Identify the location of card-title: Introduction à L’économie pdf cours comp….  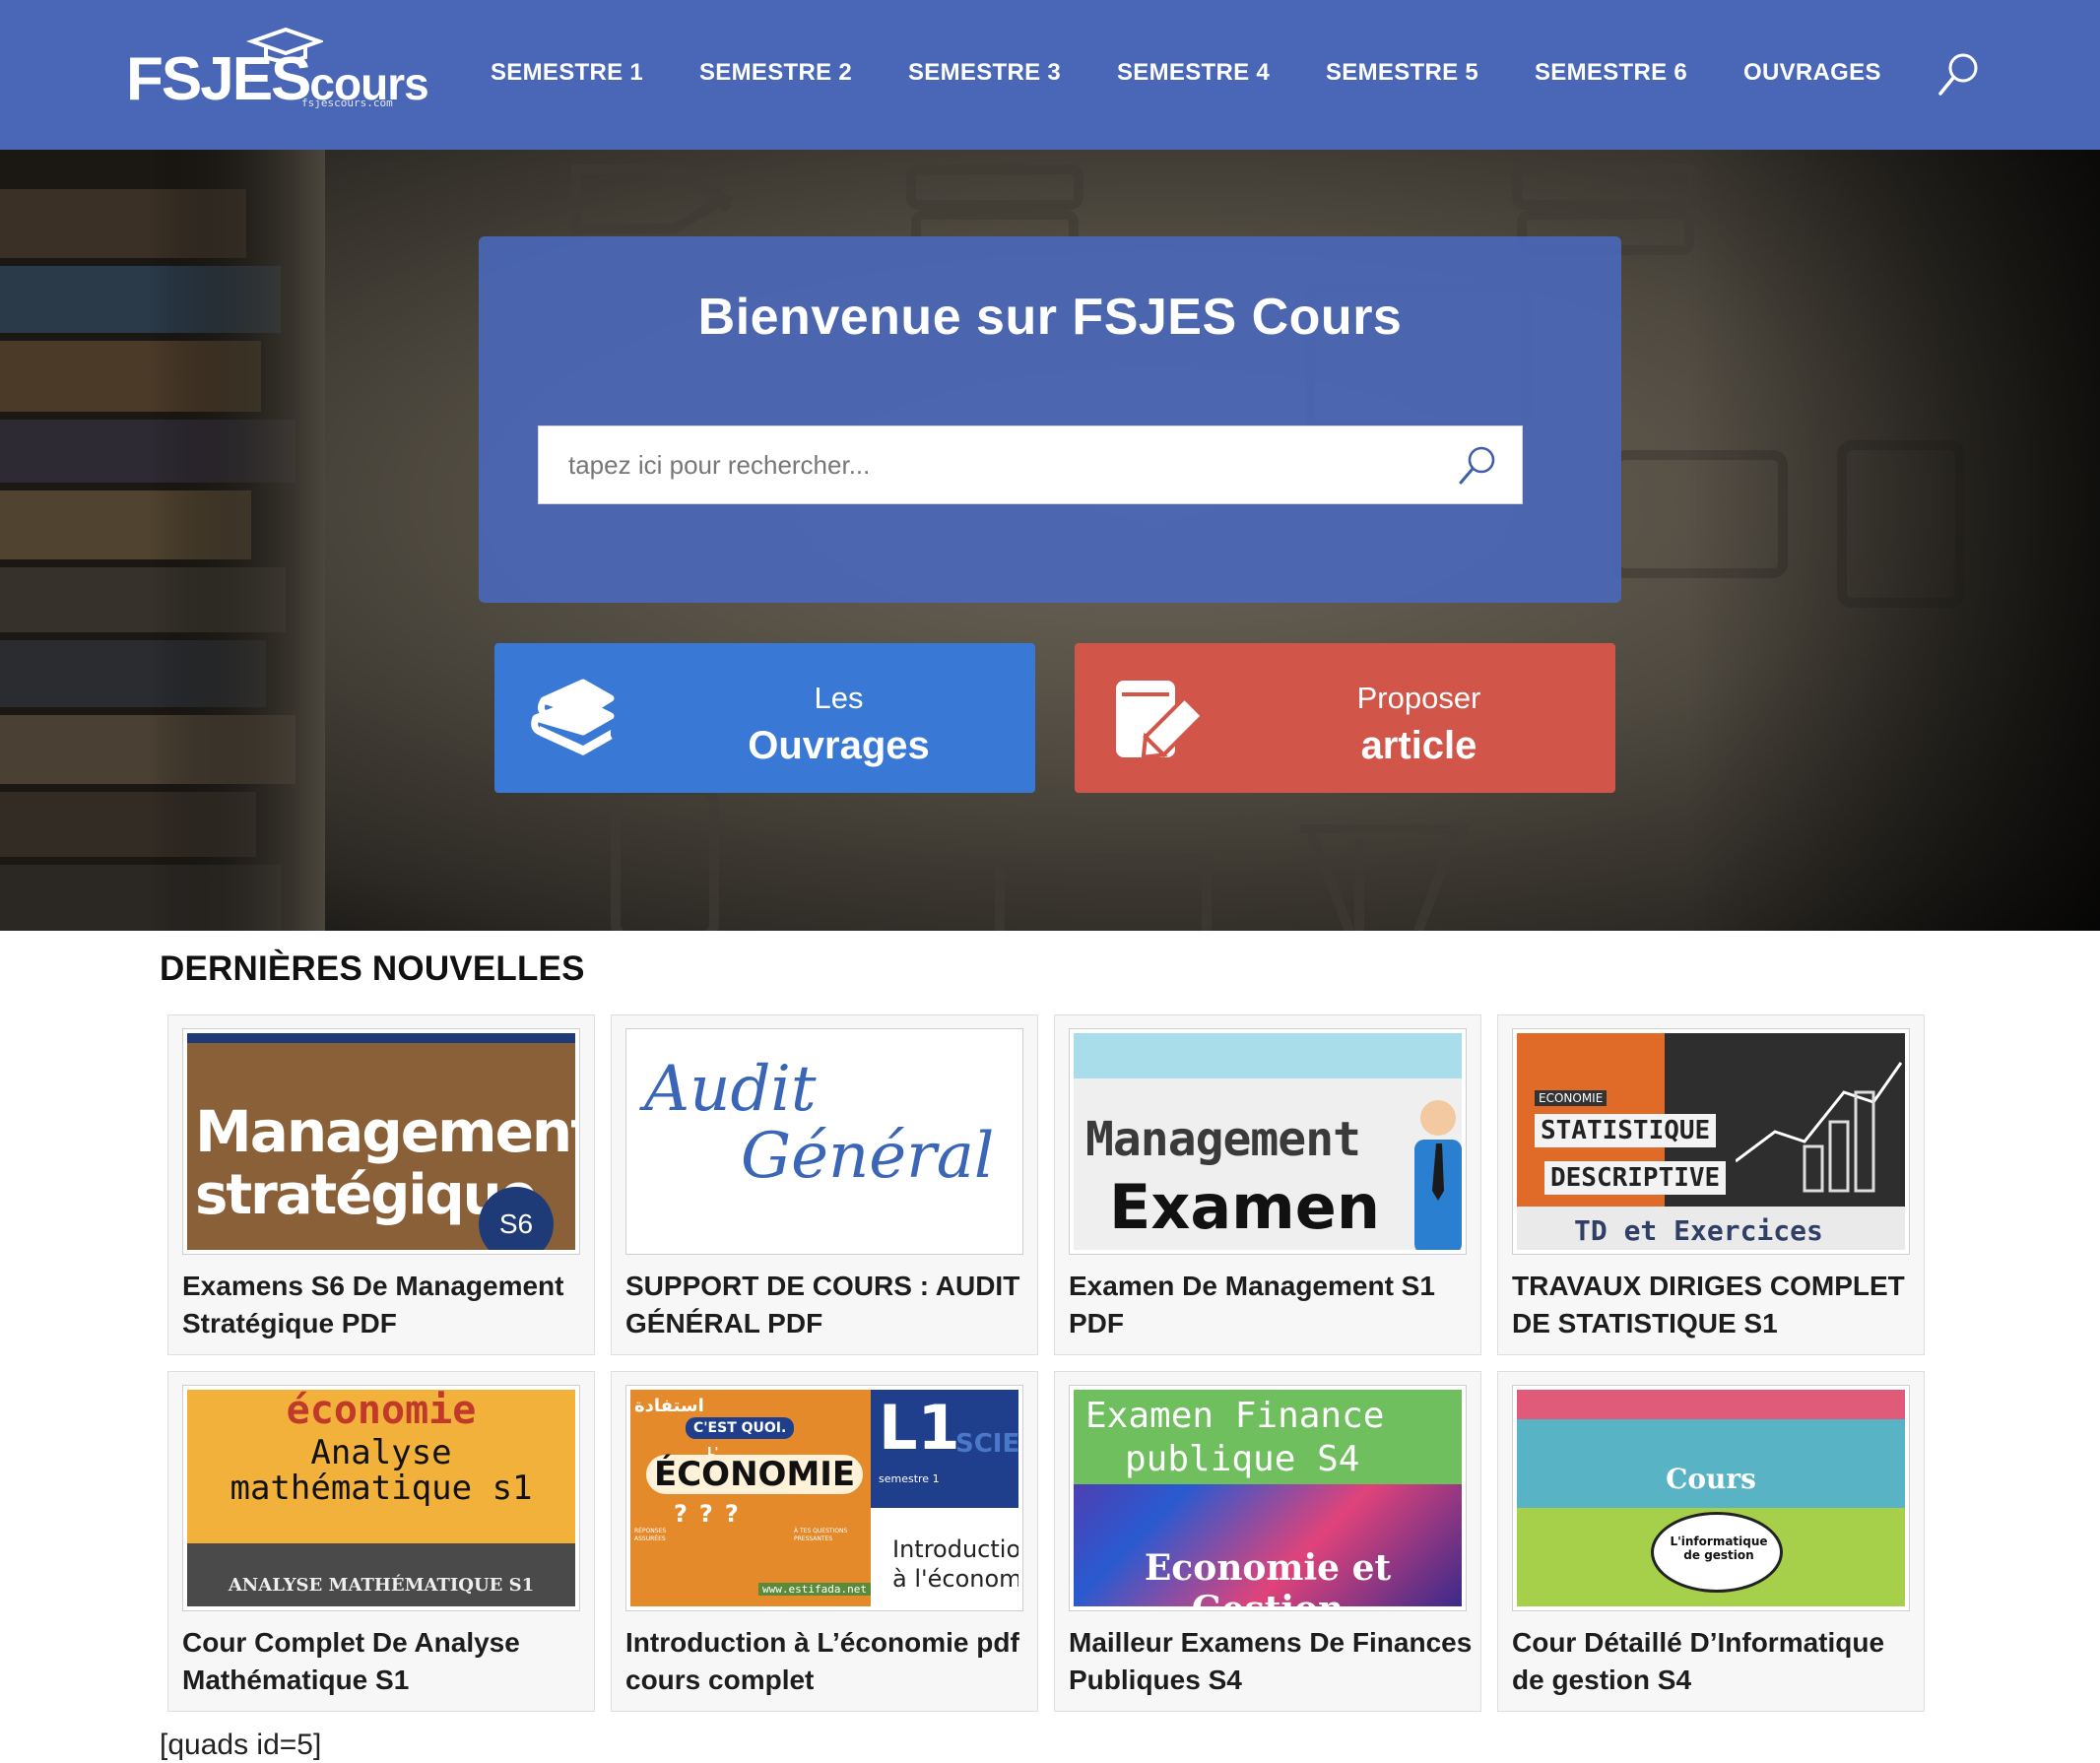
(829, 1661).